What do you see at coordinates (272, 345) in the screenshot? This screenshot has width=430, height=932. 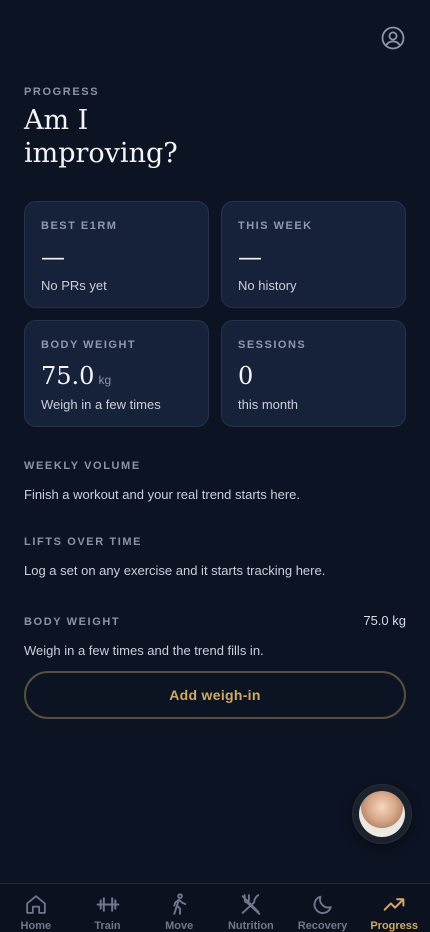 I see `stat-label: SESSIONS` at bounding box center [272, 345].